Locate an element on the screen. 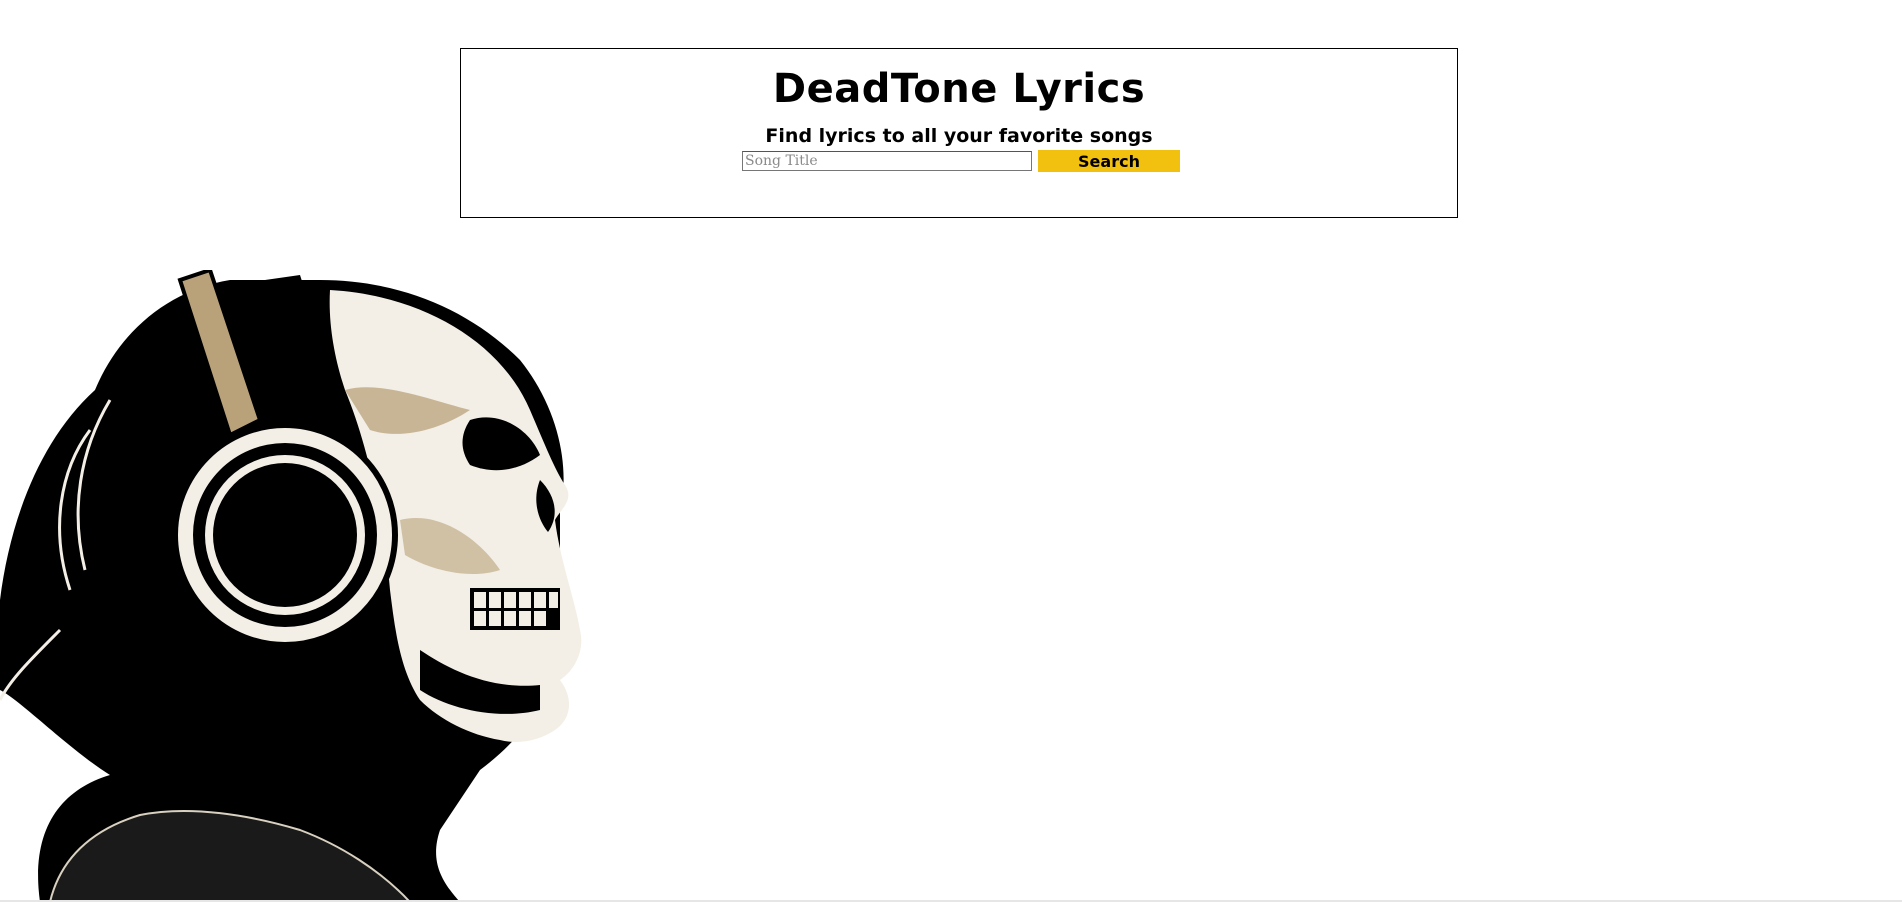  song-title-input is located at coordinates (887, 161).